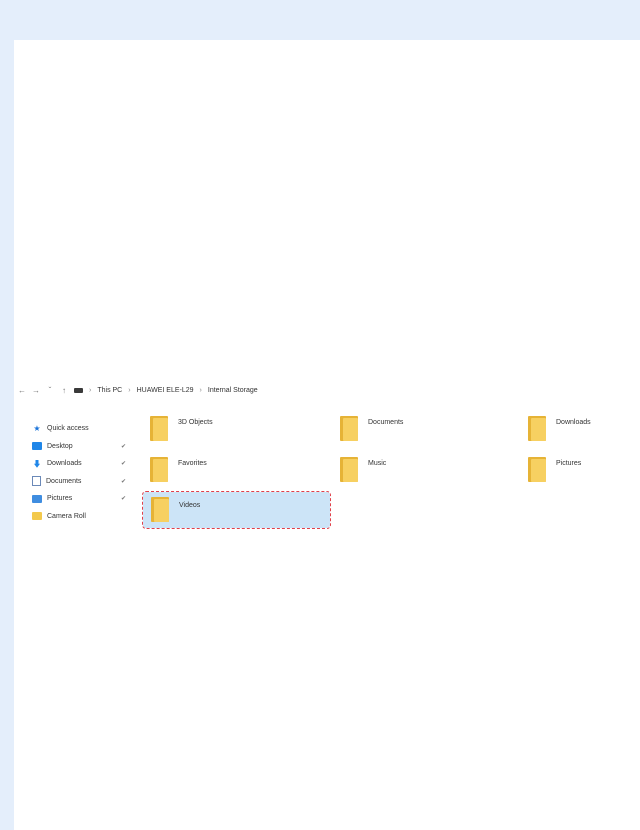  I want to click on sidebar-item-label: Quick access, so click(68, 429).